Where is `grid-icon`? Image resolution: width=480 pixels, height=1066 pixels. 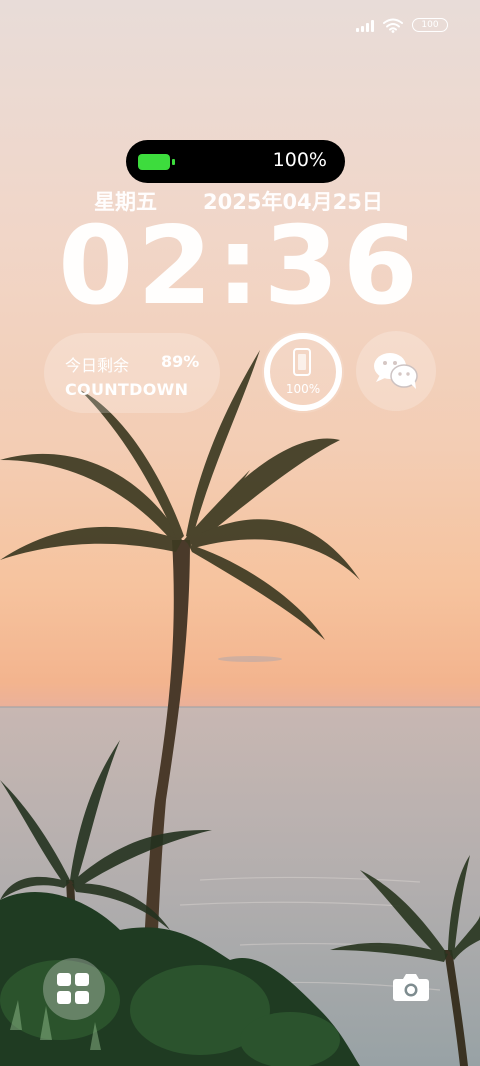
grid-icon is located at coordinates (73, 989).